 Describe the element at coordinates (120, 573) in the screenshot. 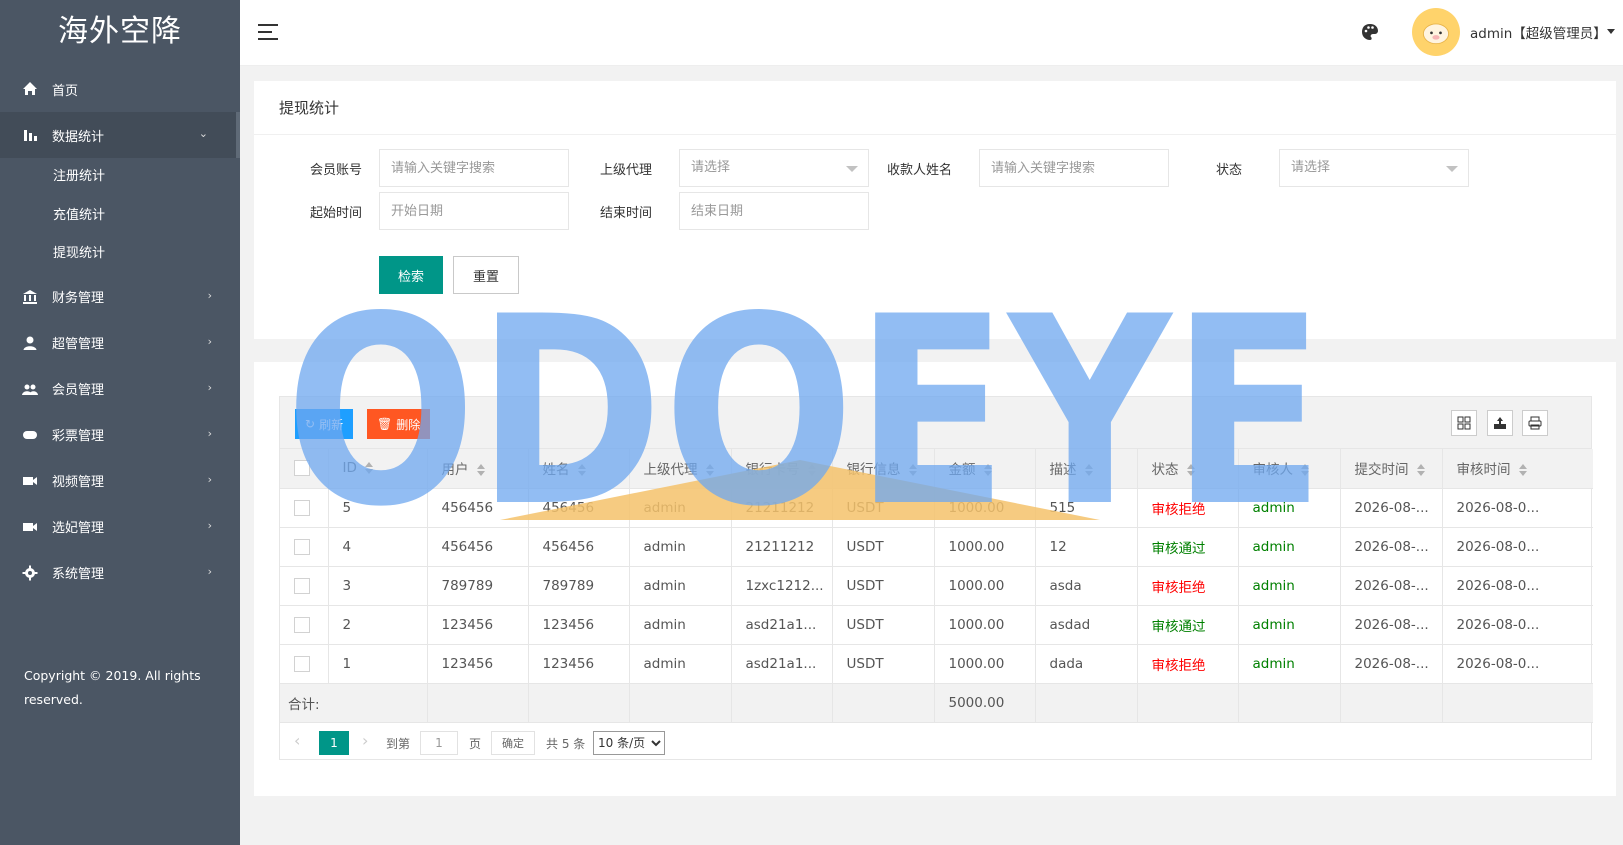

I see `sidebar-item-system: 系统管理 ›` at that location.